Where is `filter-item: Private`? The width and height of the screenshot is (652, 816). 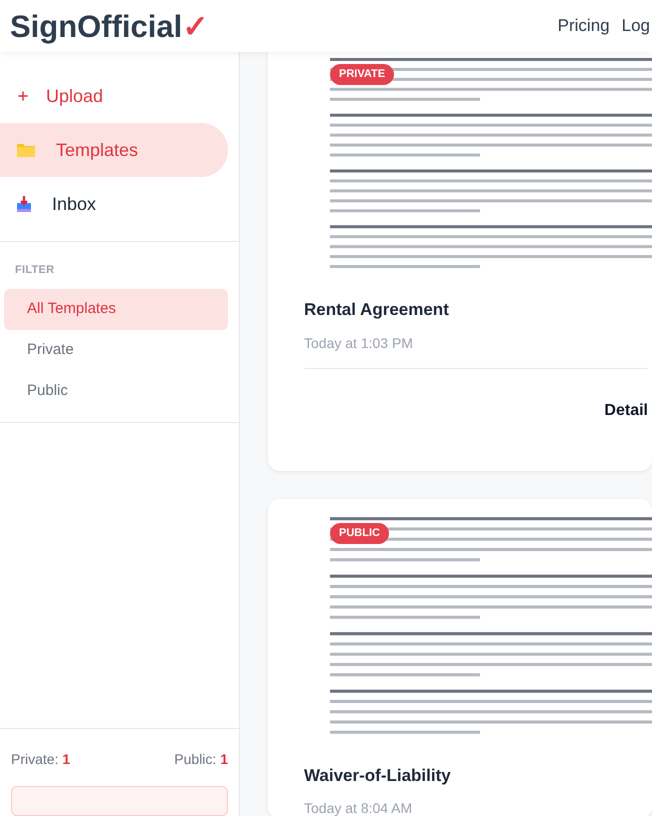 filter-item: Private is located at coordinates (116, 350).